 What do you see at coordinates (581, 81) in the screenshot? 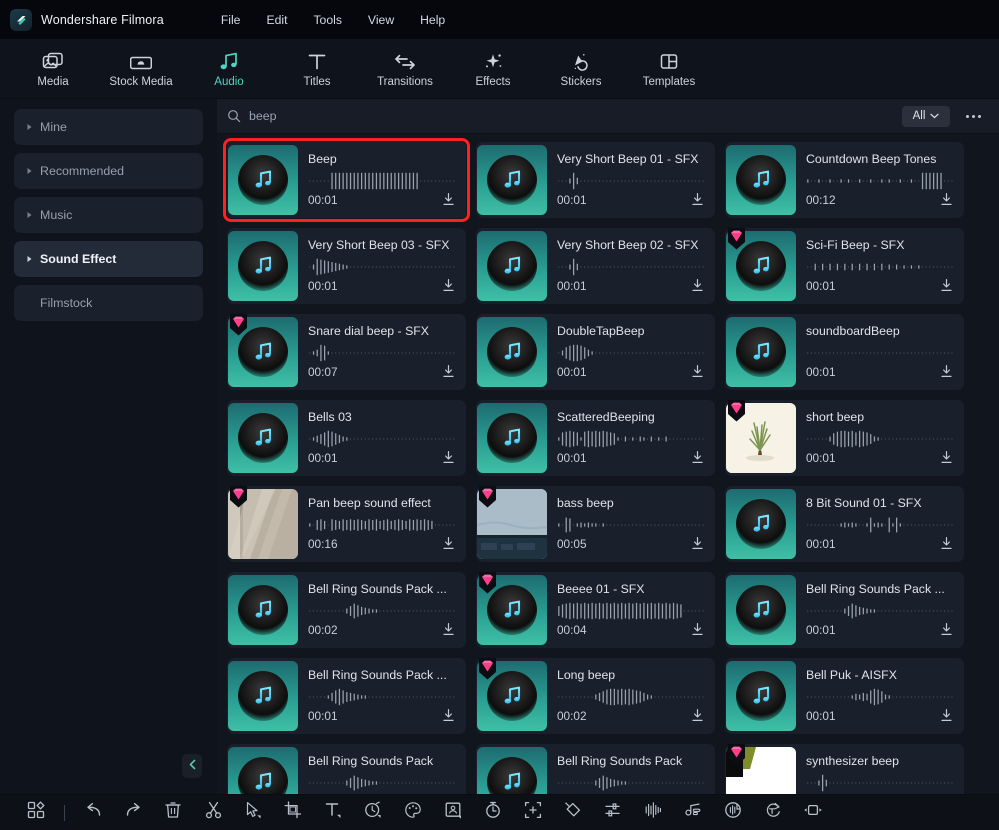
I see `ribbon-tab-label: Stickers` at bounding box center [581, 81].